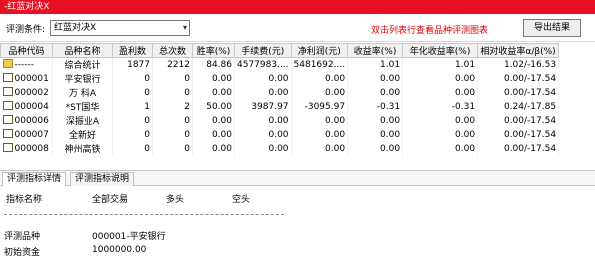  What do you see at coordinates (82, 78) in the screenshot?
I see `row-name: 平安银行` at bounding box center [82, 78].